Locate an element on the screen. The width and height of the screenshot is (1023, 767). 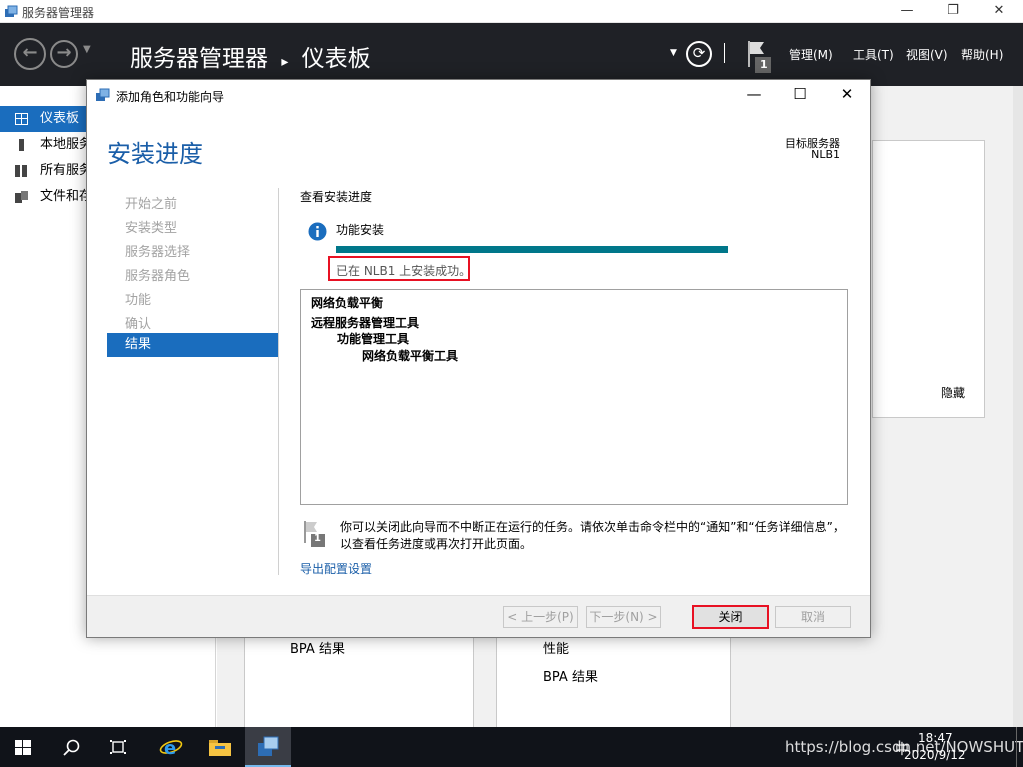
previous-button: < 上一步(P) is located at coordinates (540, 617).